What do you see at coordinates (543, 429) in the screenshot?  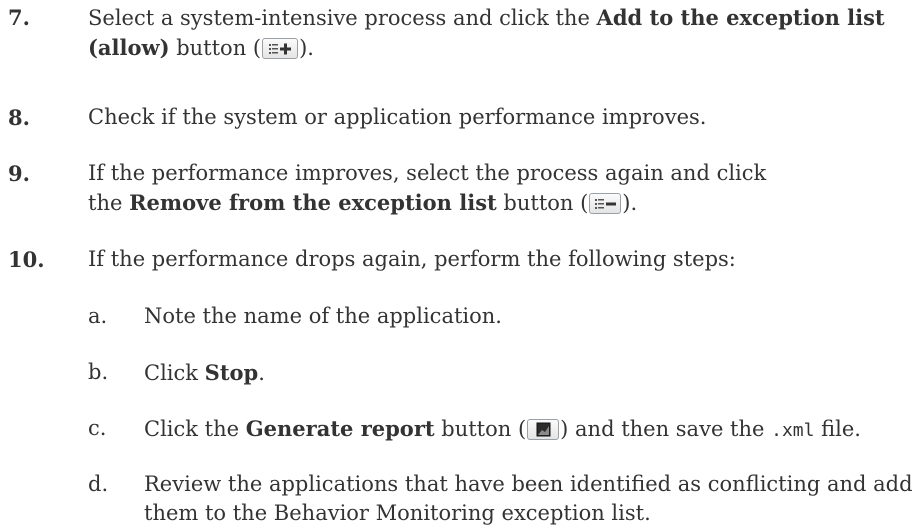 I see `generate-report-icon` at bounding box center [543, 429].